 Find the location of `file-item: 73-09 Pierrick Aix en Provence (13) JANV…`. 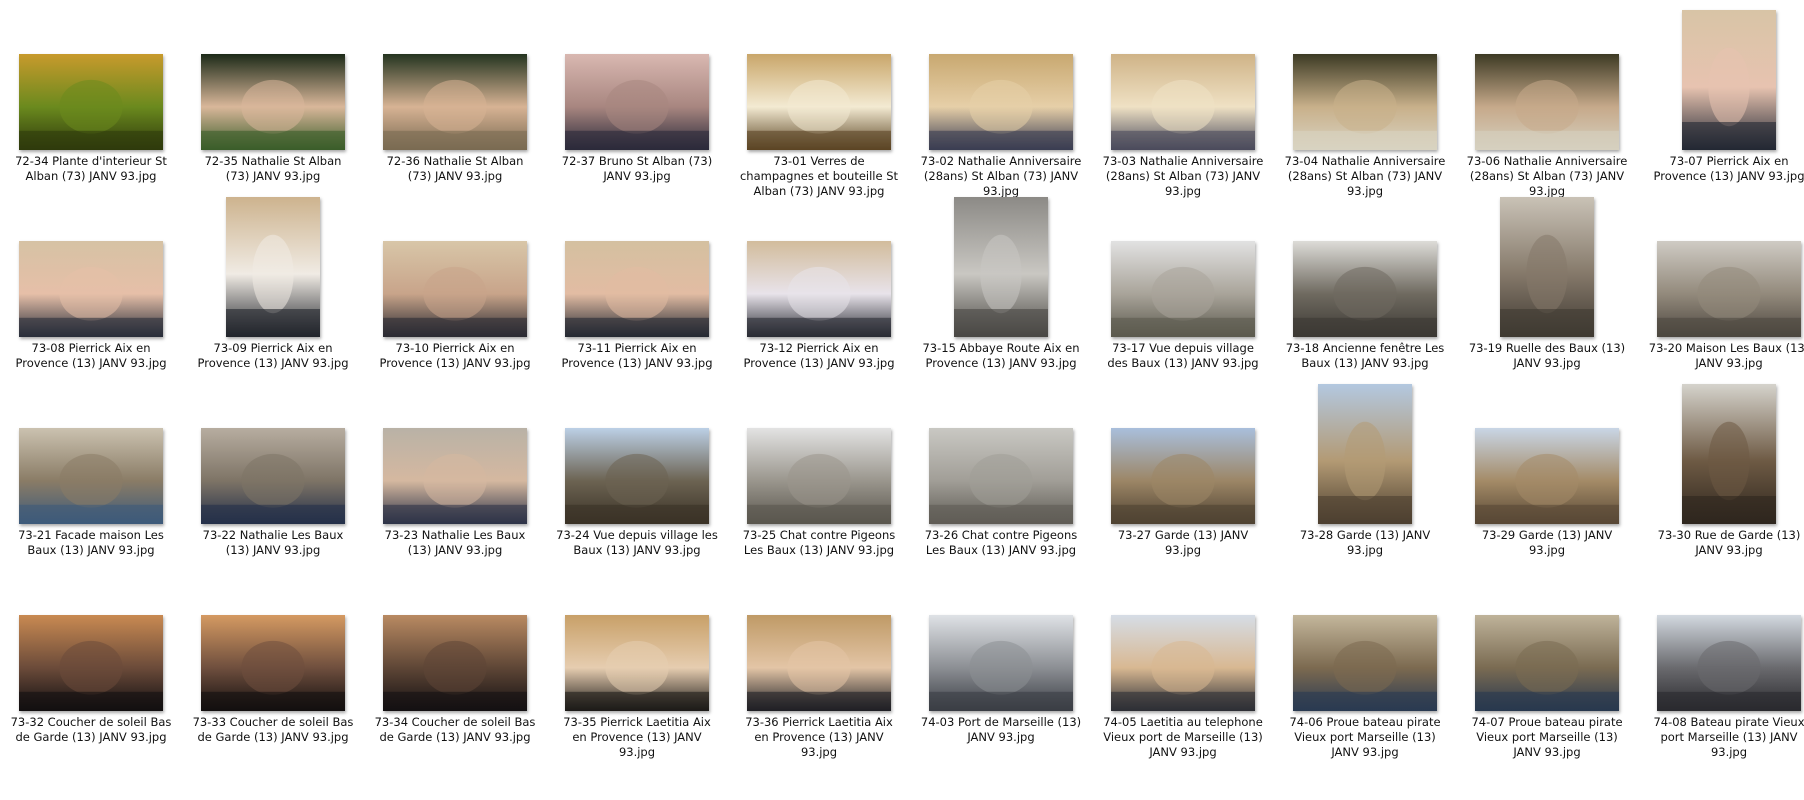

file-item: 73-09 Pierrick Aix en Provence (13) JANV… is located at coordinates (273, 284).